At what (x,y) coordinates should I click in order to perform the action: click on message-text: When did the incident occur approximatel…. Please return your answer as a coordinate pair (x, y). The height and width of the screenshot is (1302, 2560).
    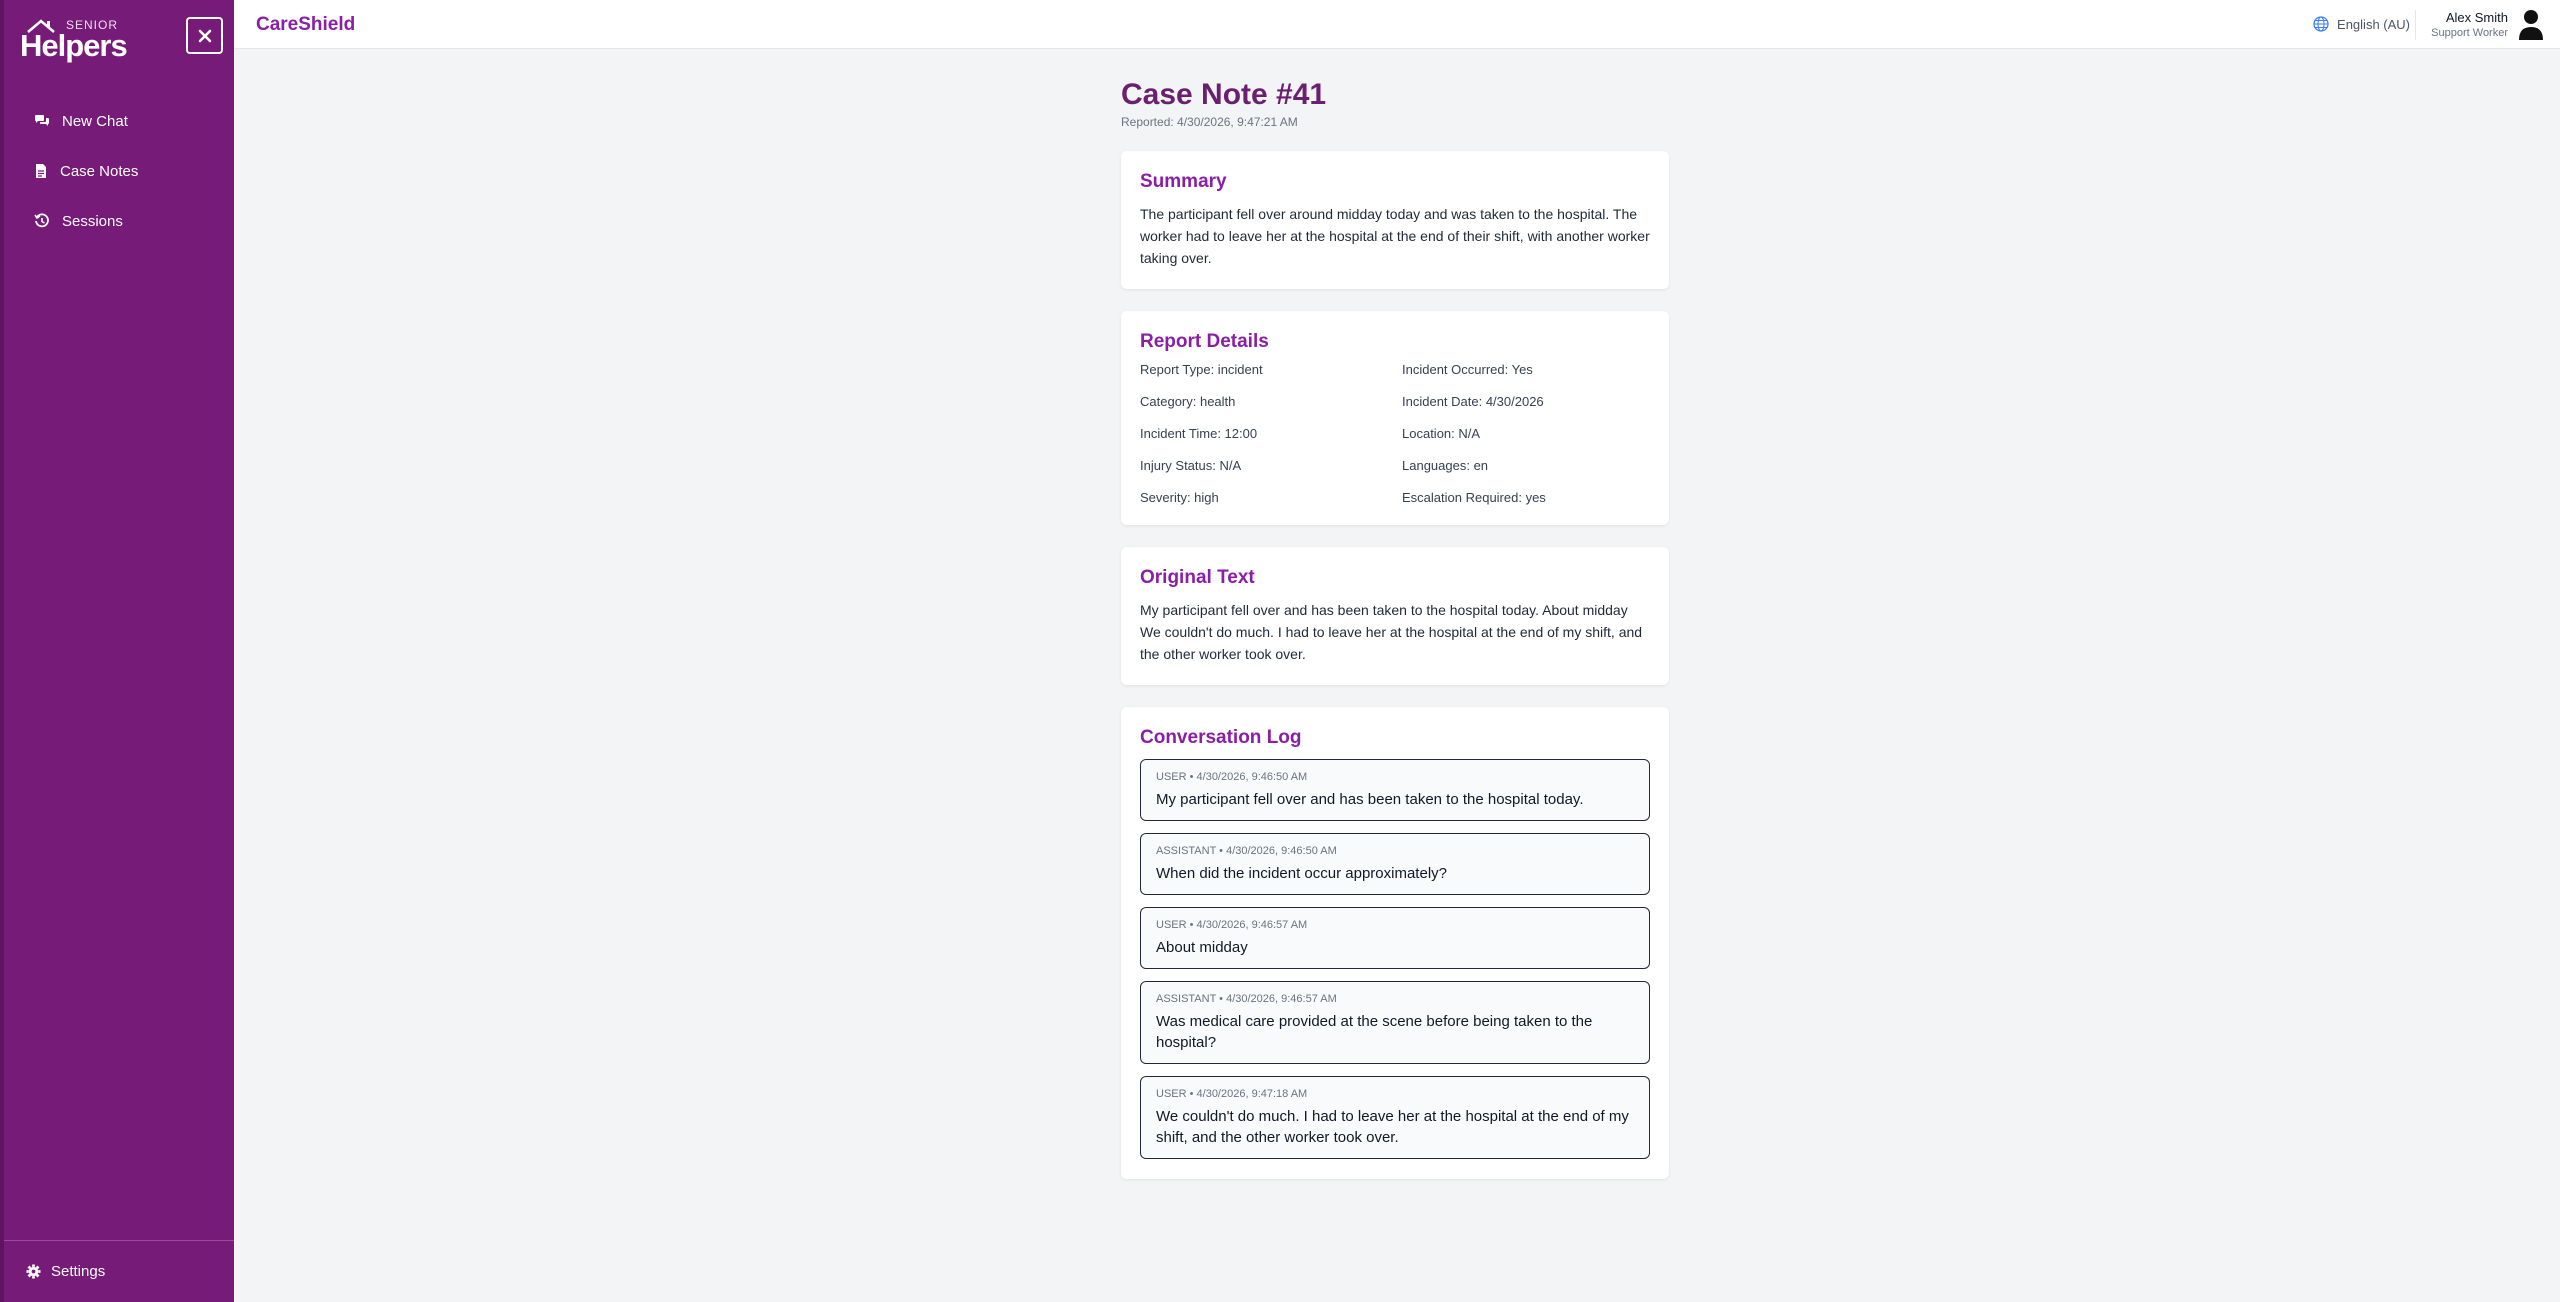
    Looking at the image, I should click on (1301, 873).